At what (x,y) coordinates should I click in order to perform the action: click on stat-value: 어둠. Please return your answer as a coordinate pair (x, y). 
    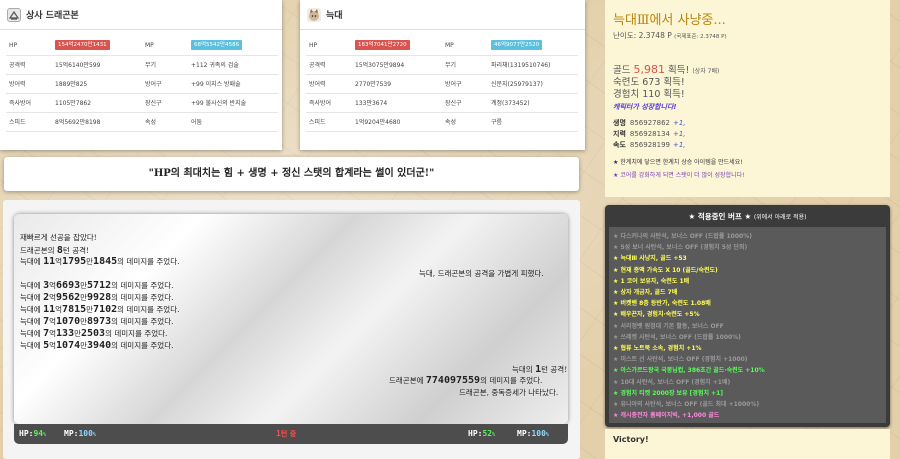
    Looking at the image, I should click on (233, 122).